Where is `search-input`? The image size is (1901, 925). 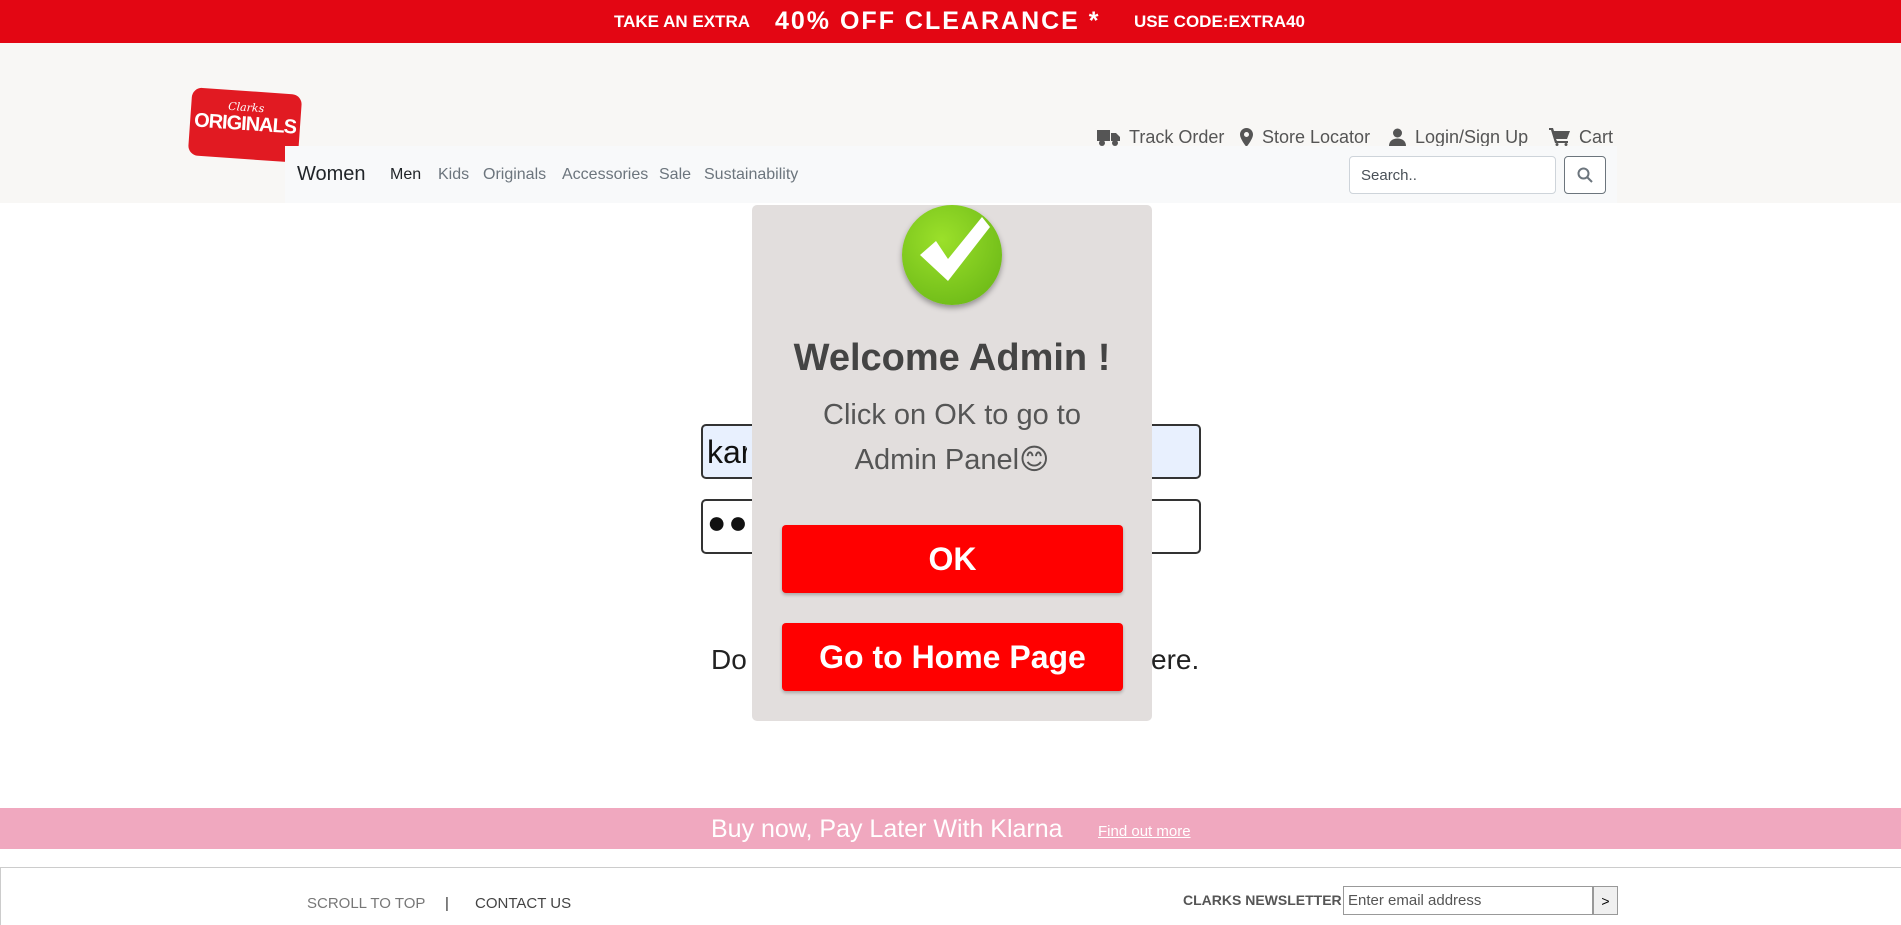
search-input is located at coordinates (1452, 175).